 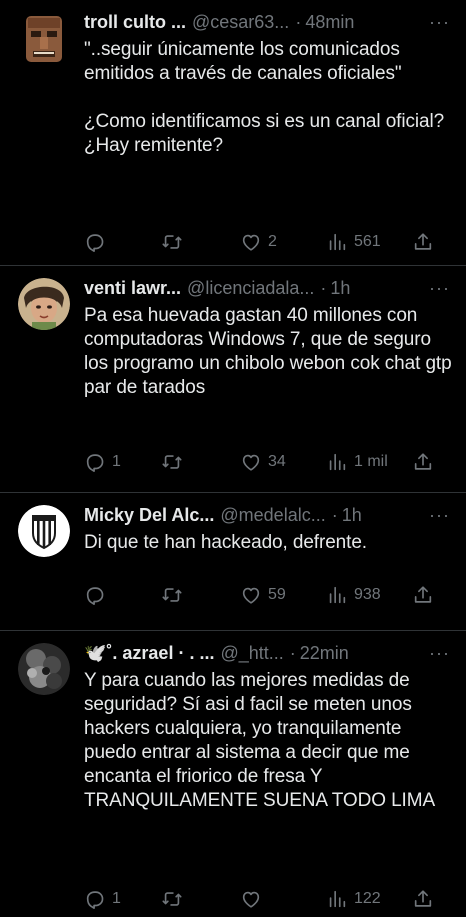 I want to click on club-crest-avatar-icon, so click(x=44, y=531).